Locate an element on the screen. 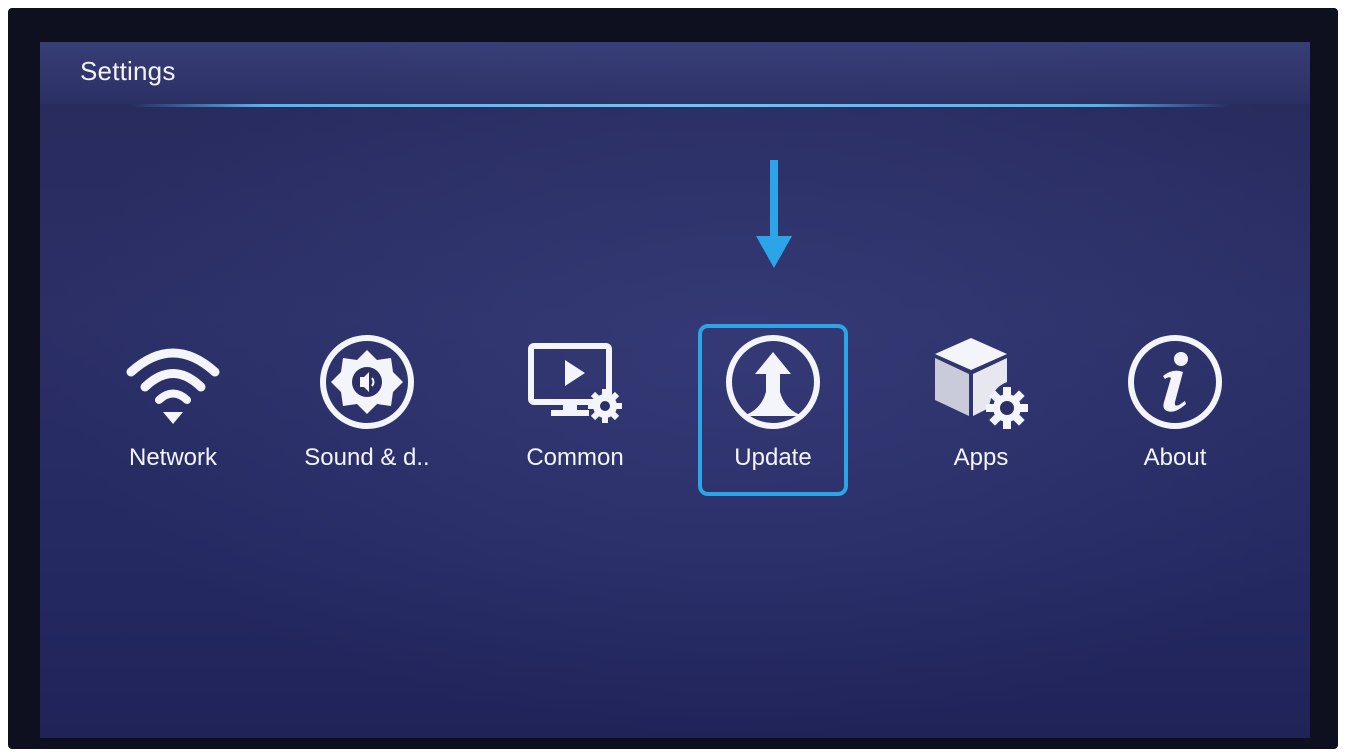 Image resolution: width=1346 pixels, height=755 pixels. menu-item-label: Apps is located at coordinates (981, 457).